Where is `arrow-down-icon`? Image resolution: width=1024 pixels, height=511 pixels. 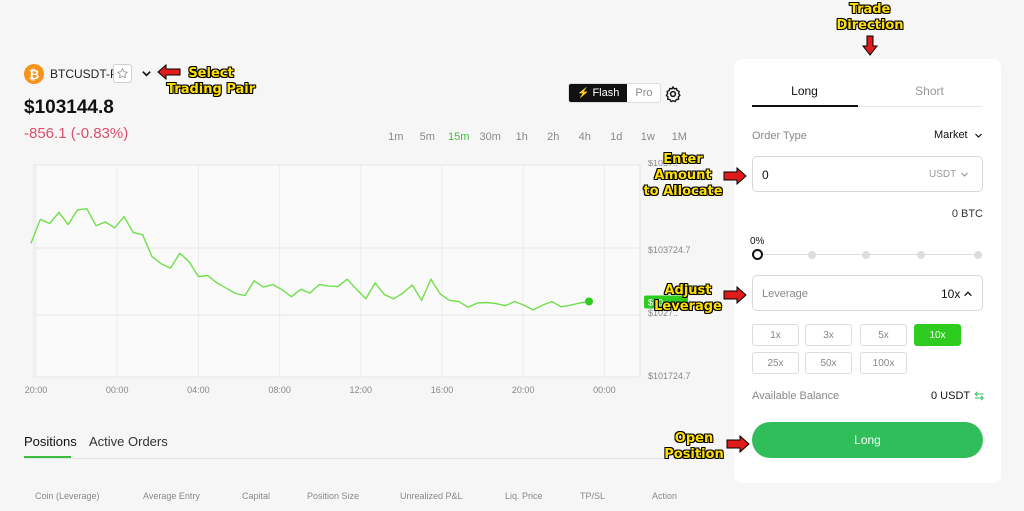 arrow-down-icon is located at coordinates (870, 45).